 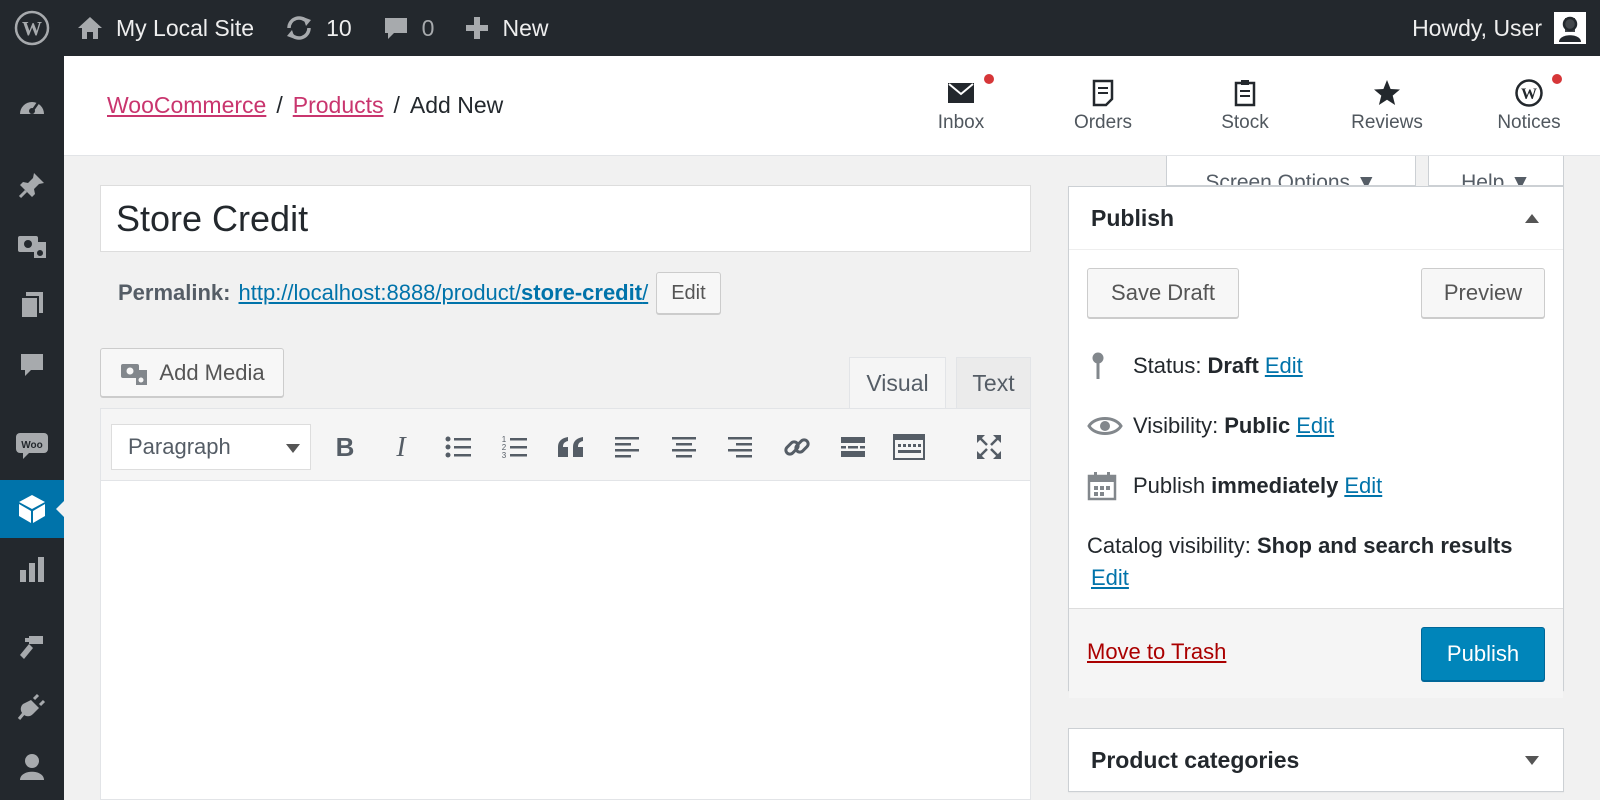 I want to click on publish-time-row: Publish immediately Edit, so click(x=1316, y=486).